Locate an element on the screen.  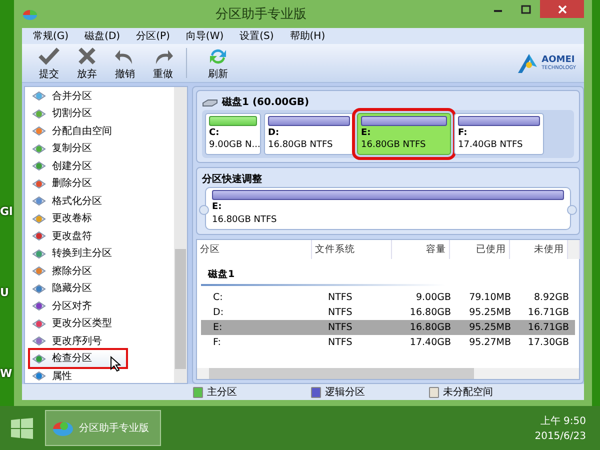
operation-item: 分配自由空间 is located at coordinates (100, 131).